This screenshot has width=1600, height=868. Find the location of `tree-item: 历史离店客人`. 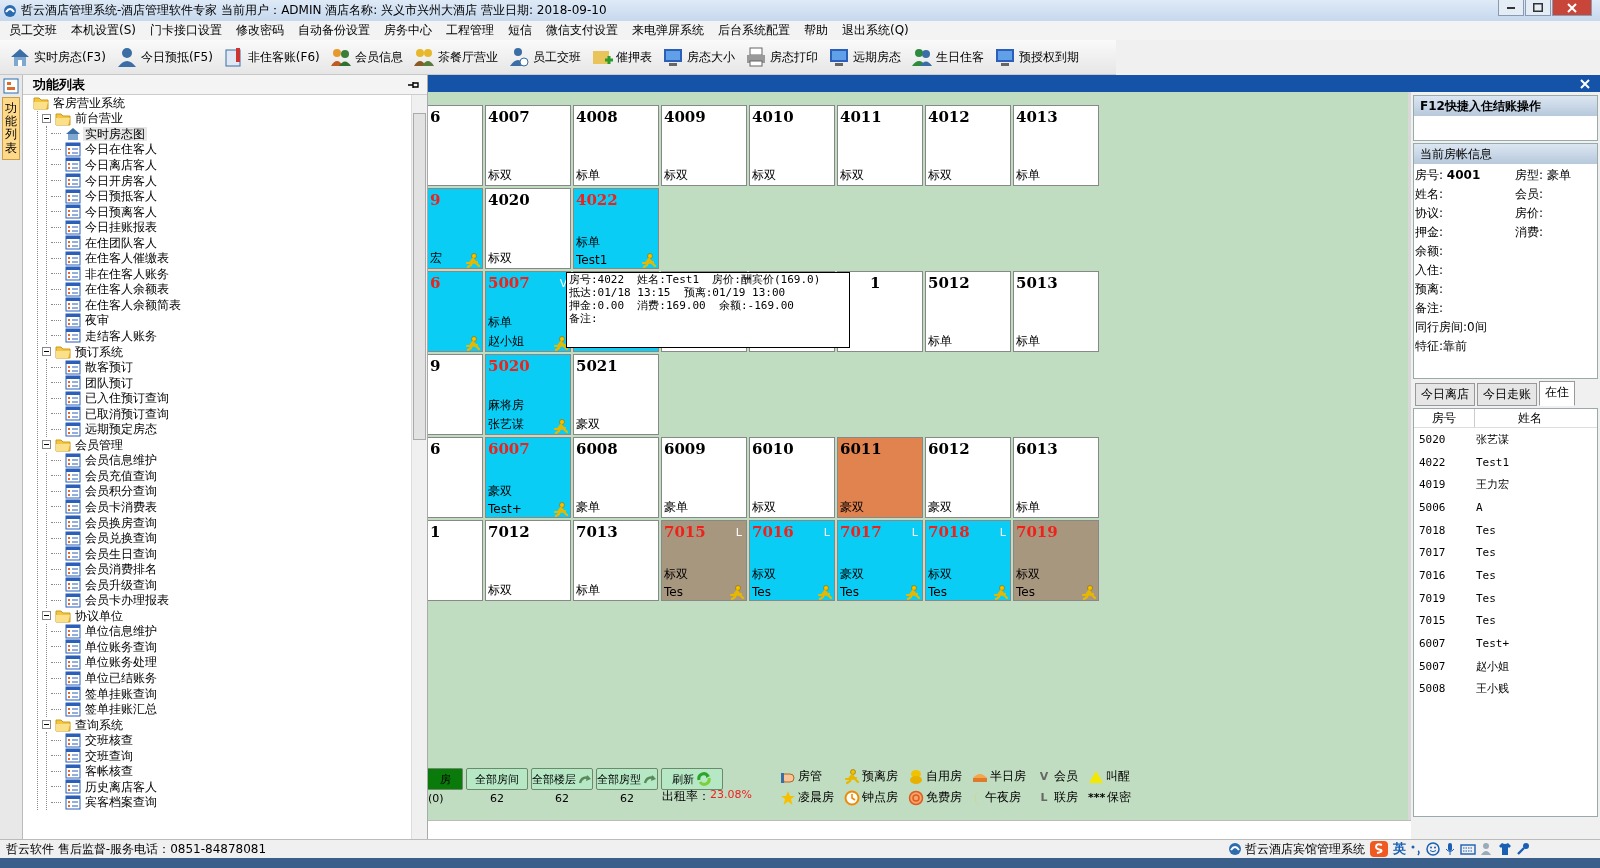

tree-item: 历史离店客人 is located at coordinates (121, 786).